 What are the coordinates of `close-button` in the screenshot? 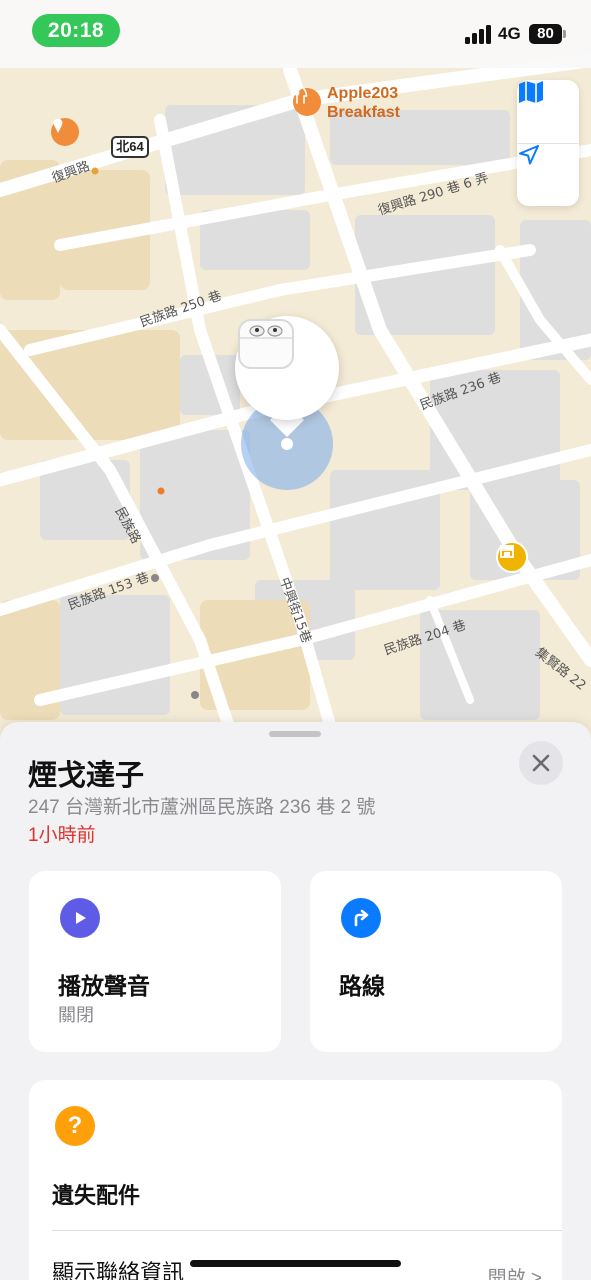 It's located at (541, 763).